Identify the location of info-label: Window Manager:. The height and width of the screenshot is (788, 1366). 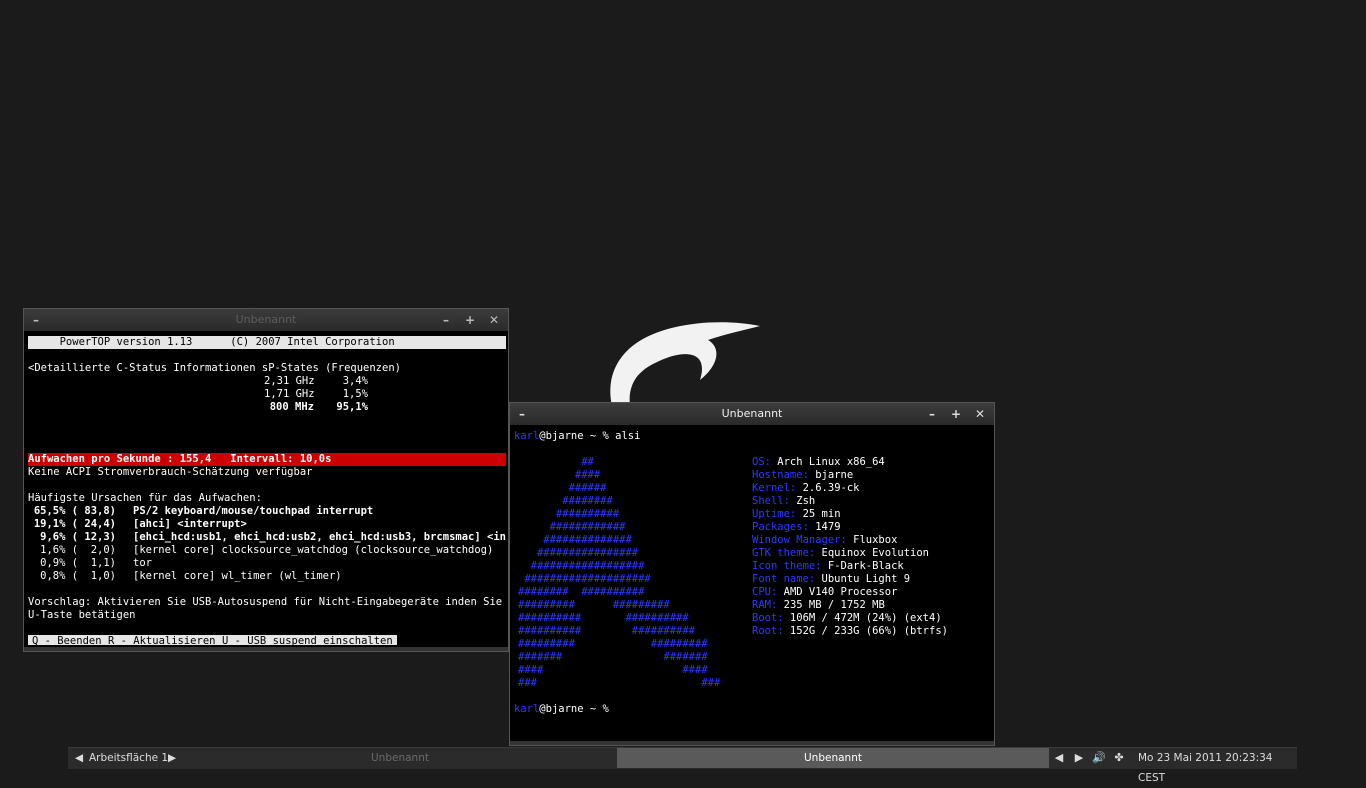
(799, 540).